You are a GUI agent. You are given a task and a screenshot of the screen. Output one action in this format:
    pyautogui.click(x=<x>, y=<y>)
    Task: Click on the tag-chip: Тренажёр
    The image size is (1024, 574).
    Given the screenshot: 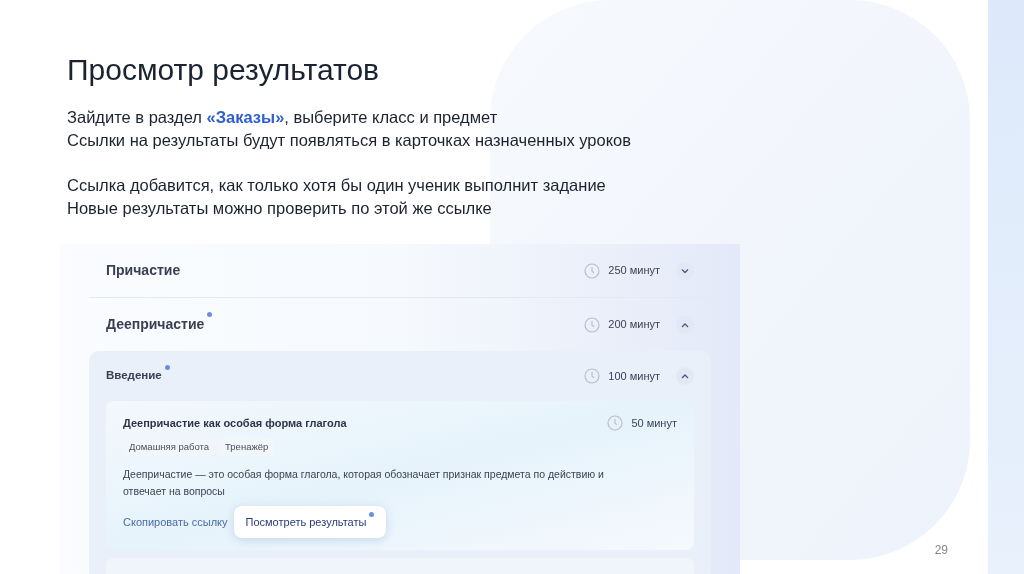 What is the action you would take?
    pyautogui.click(x=247, y=446)
    